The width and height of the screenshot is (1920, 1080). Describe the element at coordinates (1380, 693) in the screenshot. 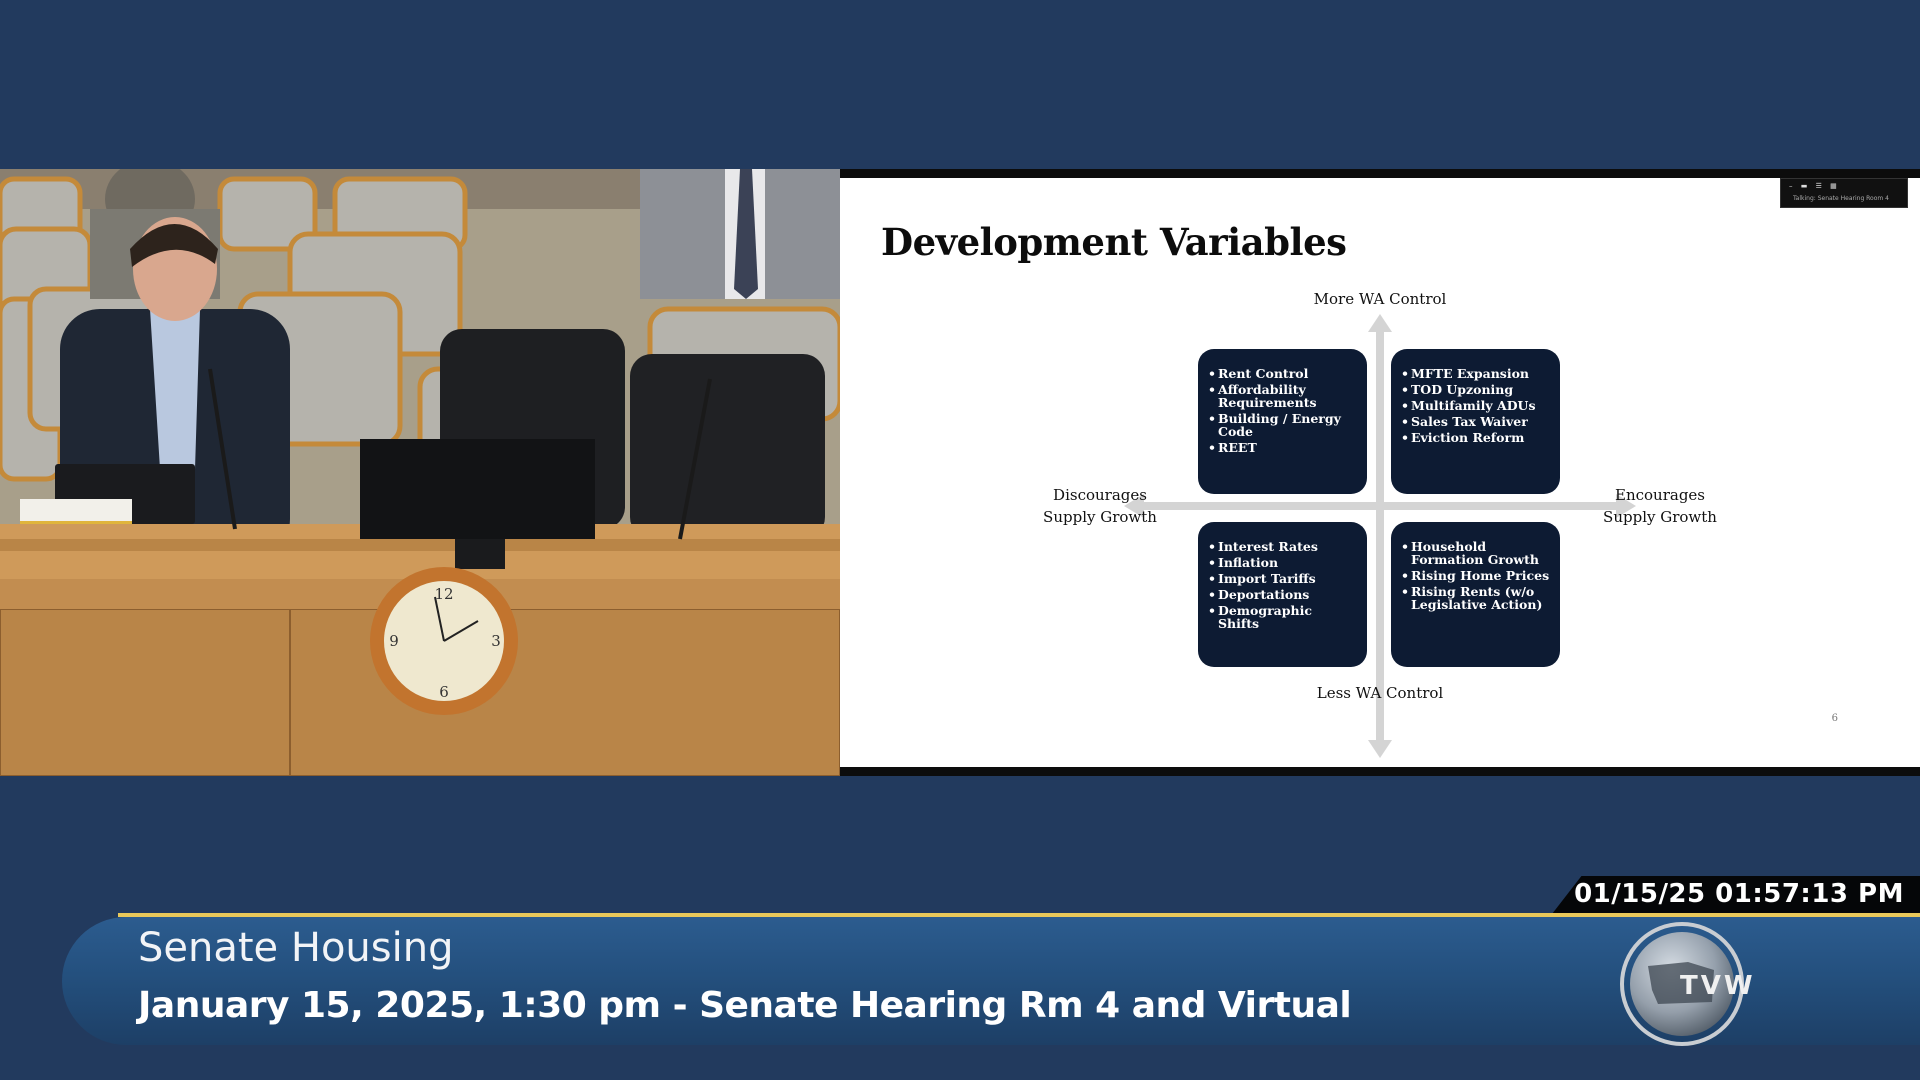

I see `axis-label-bottom: Less WA Control` at that location.